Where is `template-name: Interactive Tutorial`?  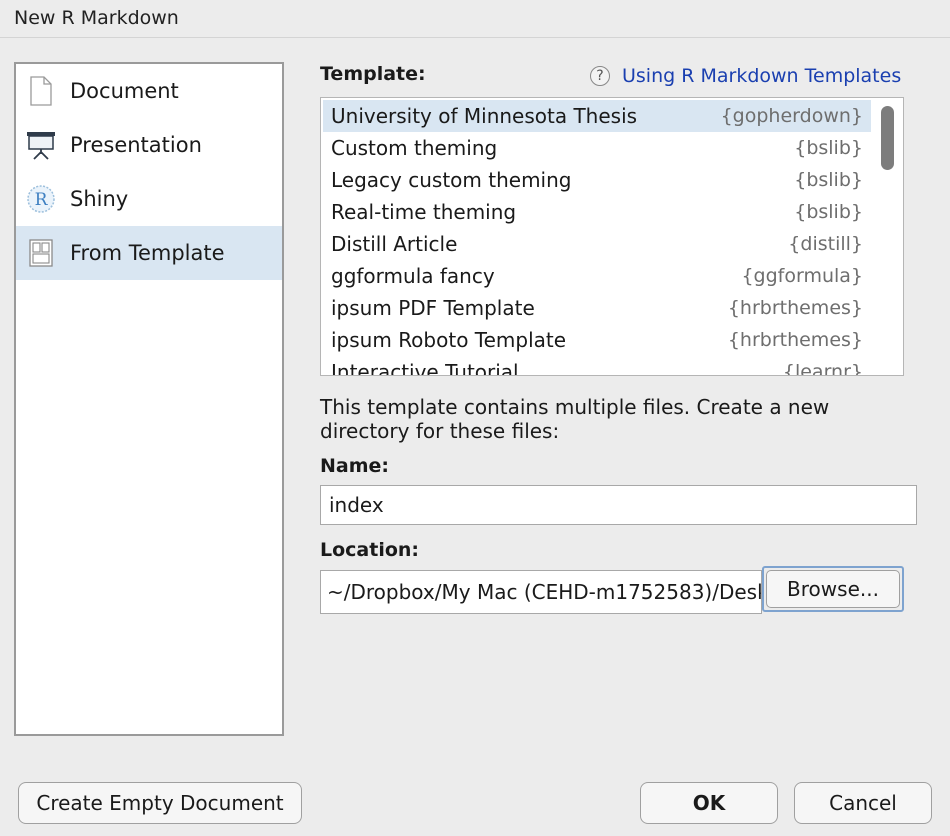
template-name: Interactive Tutorial is located at coordinates (425, 368).